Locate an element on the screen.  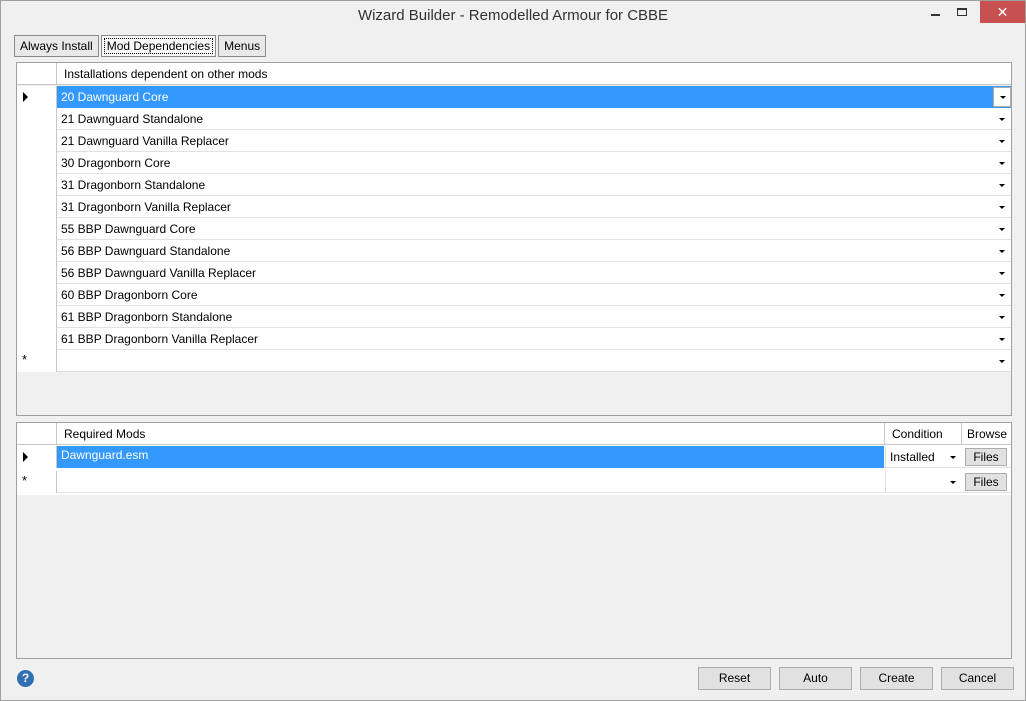
close-icon: ✕ is located at coordinates (1002, 12).